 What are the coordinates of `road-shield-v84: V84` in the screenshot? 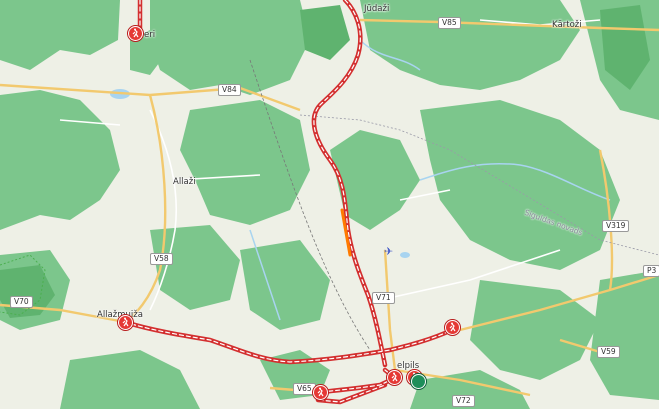 It's located at (229, 90).